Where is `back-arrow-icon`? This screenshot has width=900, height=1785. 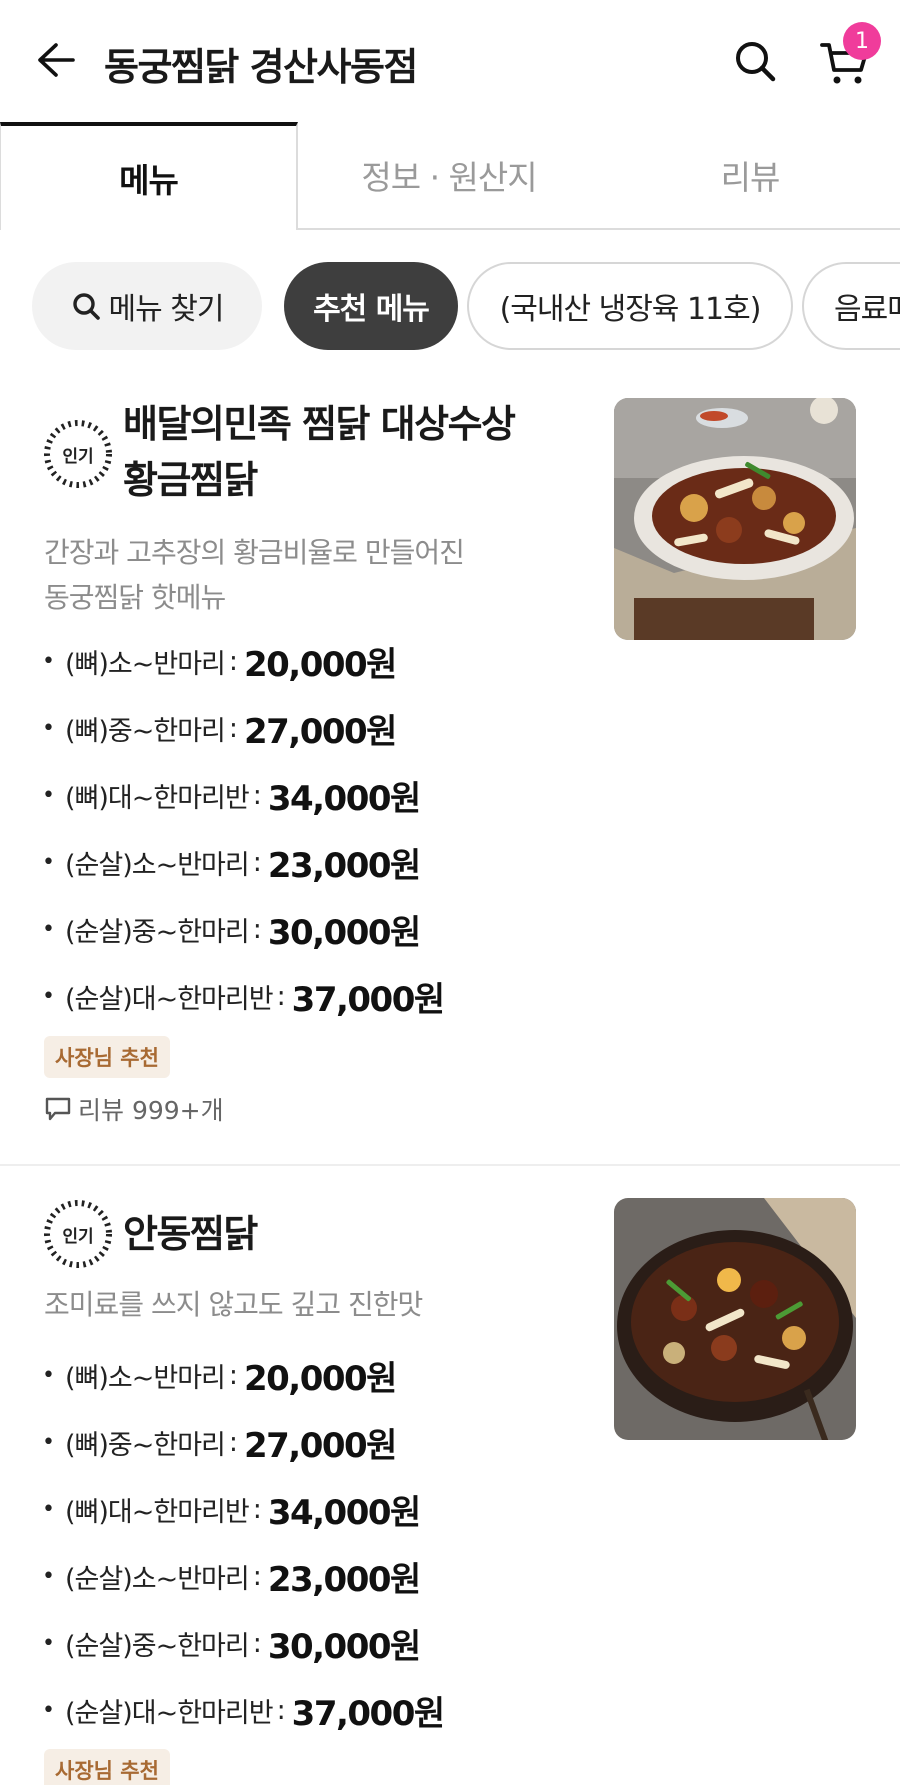
back-arrow-icon is located at coordinates (56, 60).